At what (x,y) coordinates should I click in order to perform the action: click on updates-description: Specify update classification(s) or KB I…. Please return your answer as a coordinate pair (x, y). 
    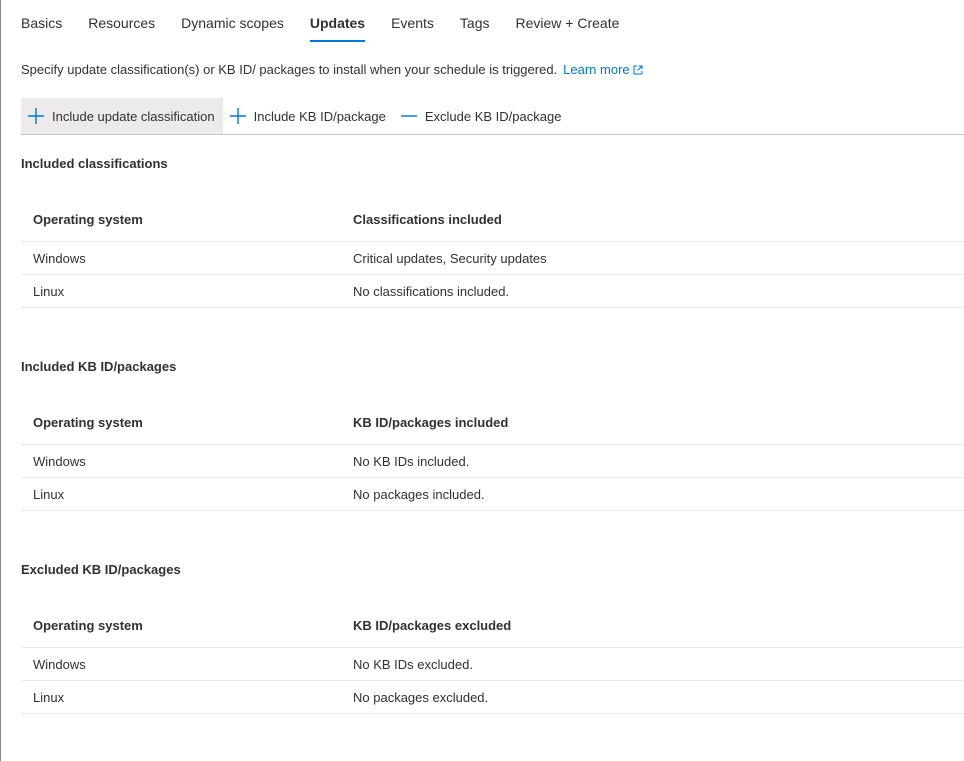
    Looking at the image, I should click on (332, 69).